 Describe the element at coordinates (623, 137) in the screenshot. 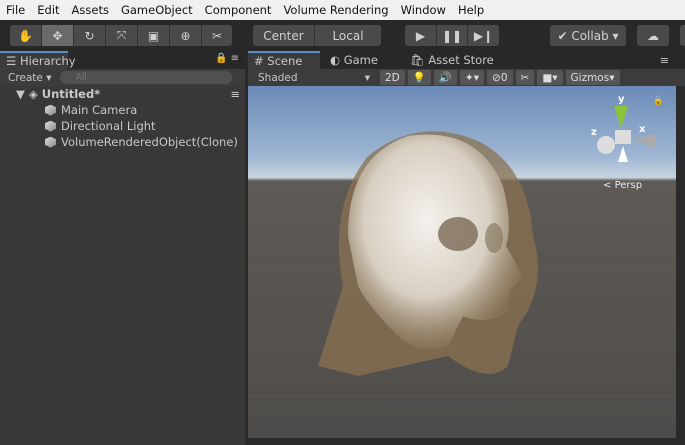

I see `gizmo-center-cube` at that location.